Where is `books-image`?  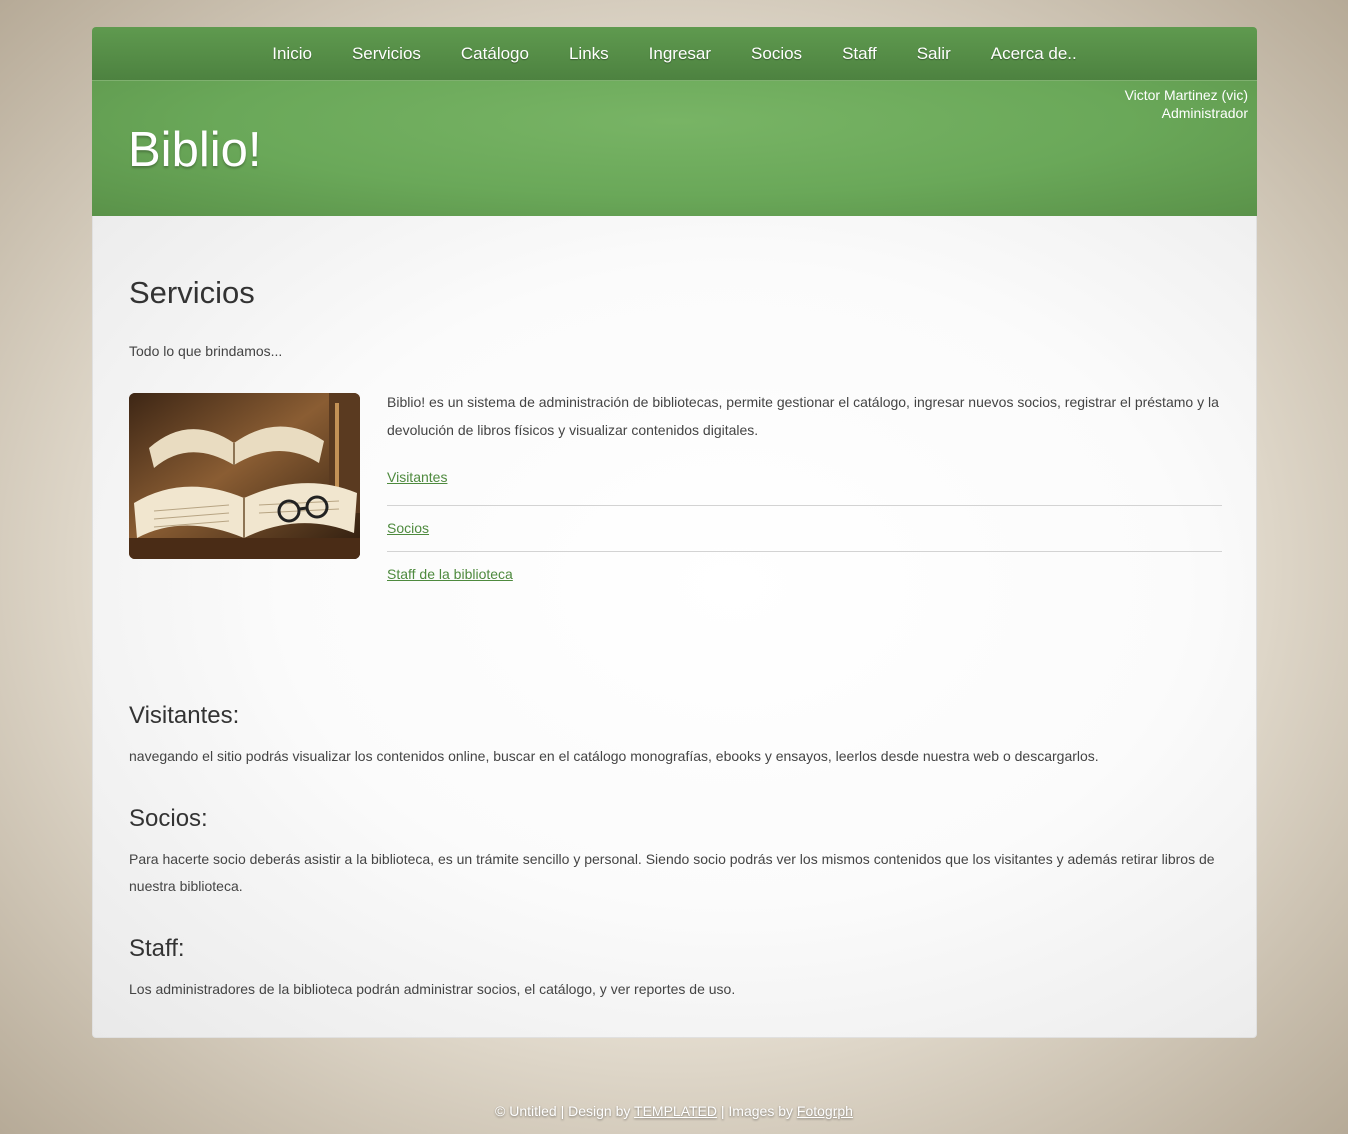
books-image is located at coordinates (244, 476).